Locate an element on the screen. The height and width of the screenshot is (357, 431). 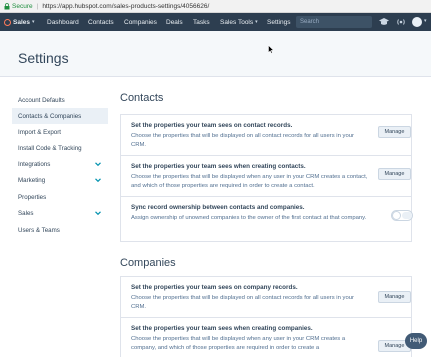
manage-contact-record-properties-button: Manage is located at coordinates (394, 132).